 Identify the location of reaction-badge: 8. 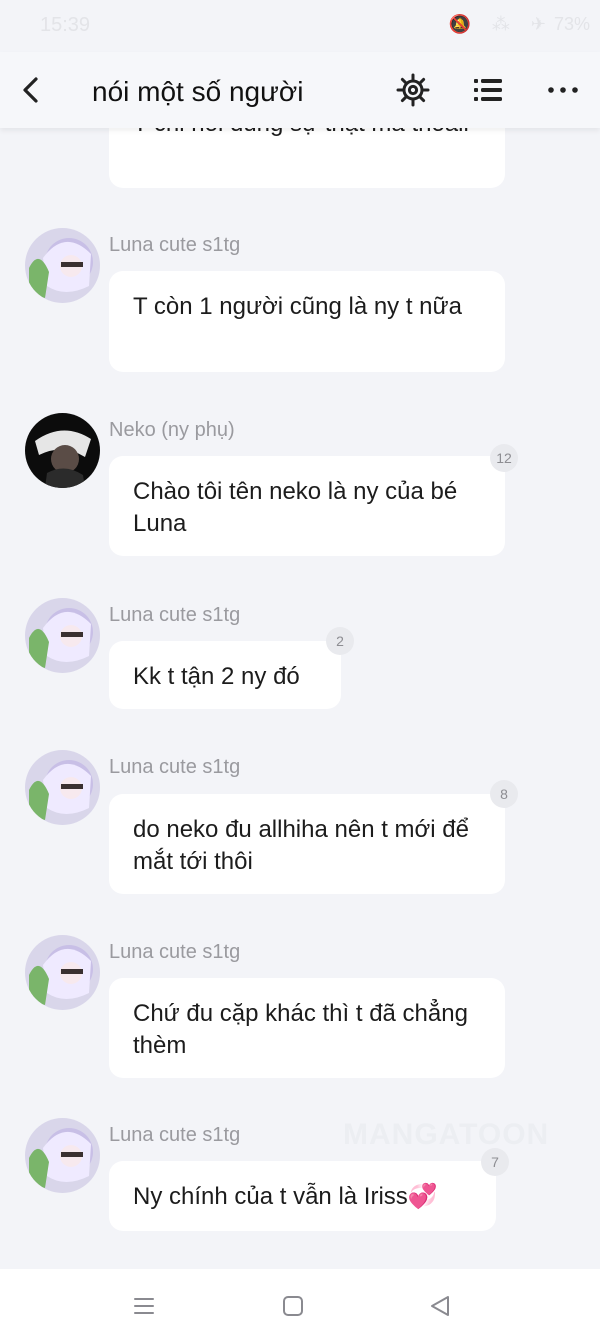
(504, 794).